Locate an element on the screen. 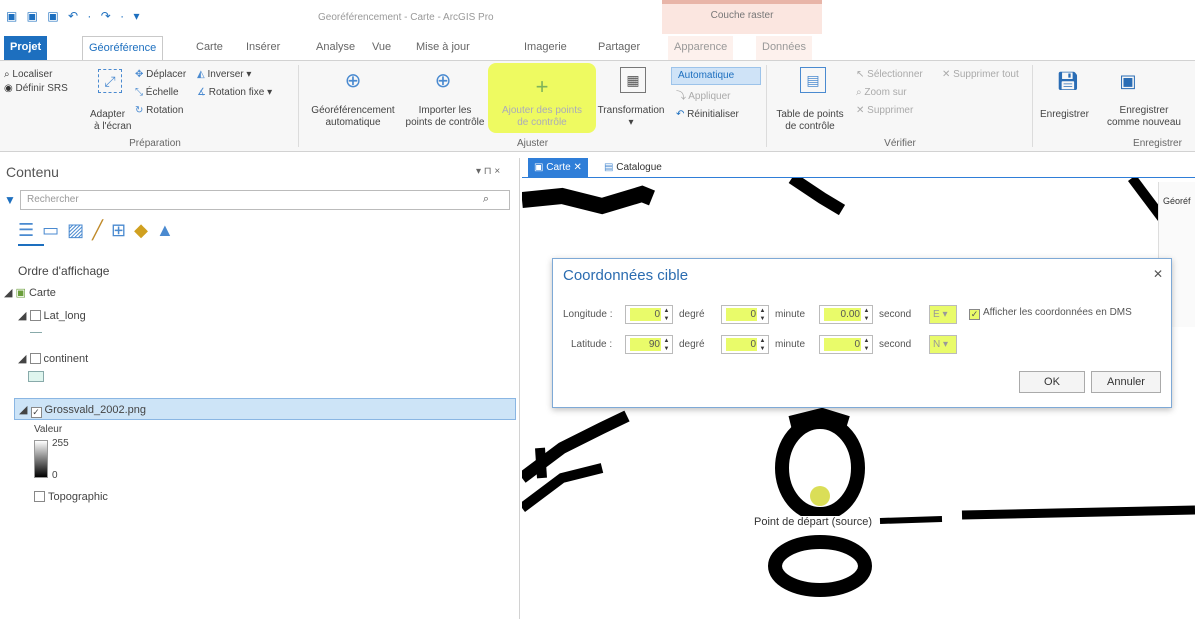  adapter-label: Adapter is located at coordinates (107, 115).